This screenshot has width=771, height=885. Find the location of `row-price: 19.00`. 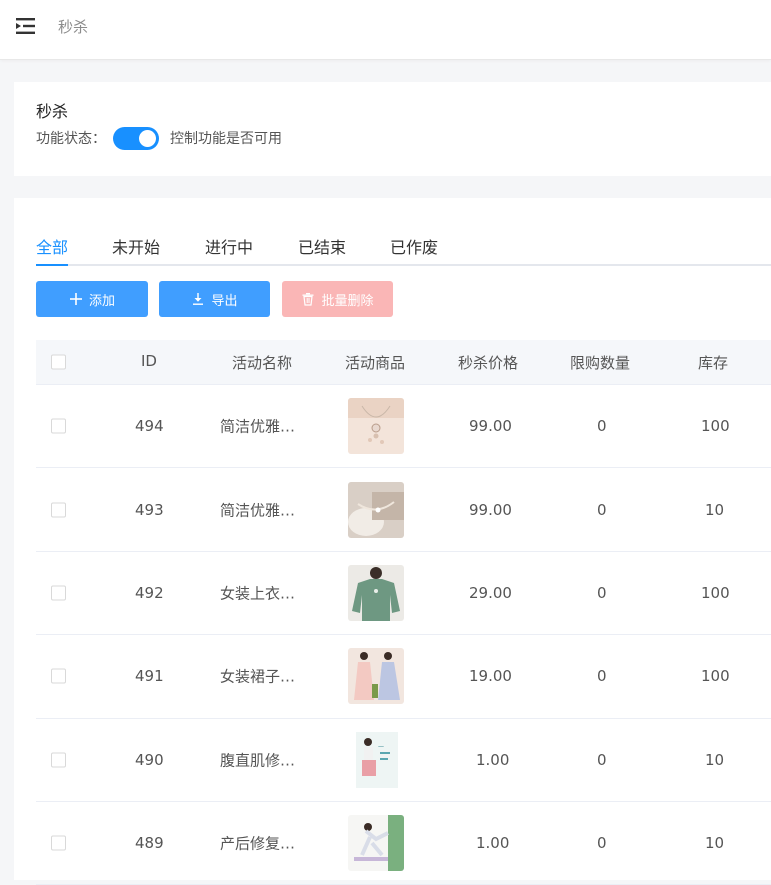

row-price: 19.00 is located at coordinates (490, 676).